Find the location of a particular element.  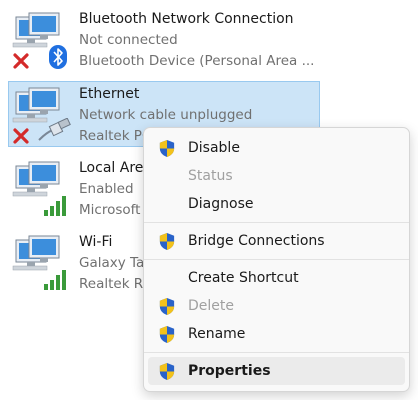

bluetooth-icon is located at coordinates (58, 57).